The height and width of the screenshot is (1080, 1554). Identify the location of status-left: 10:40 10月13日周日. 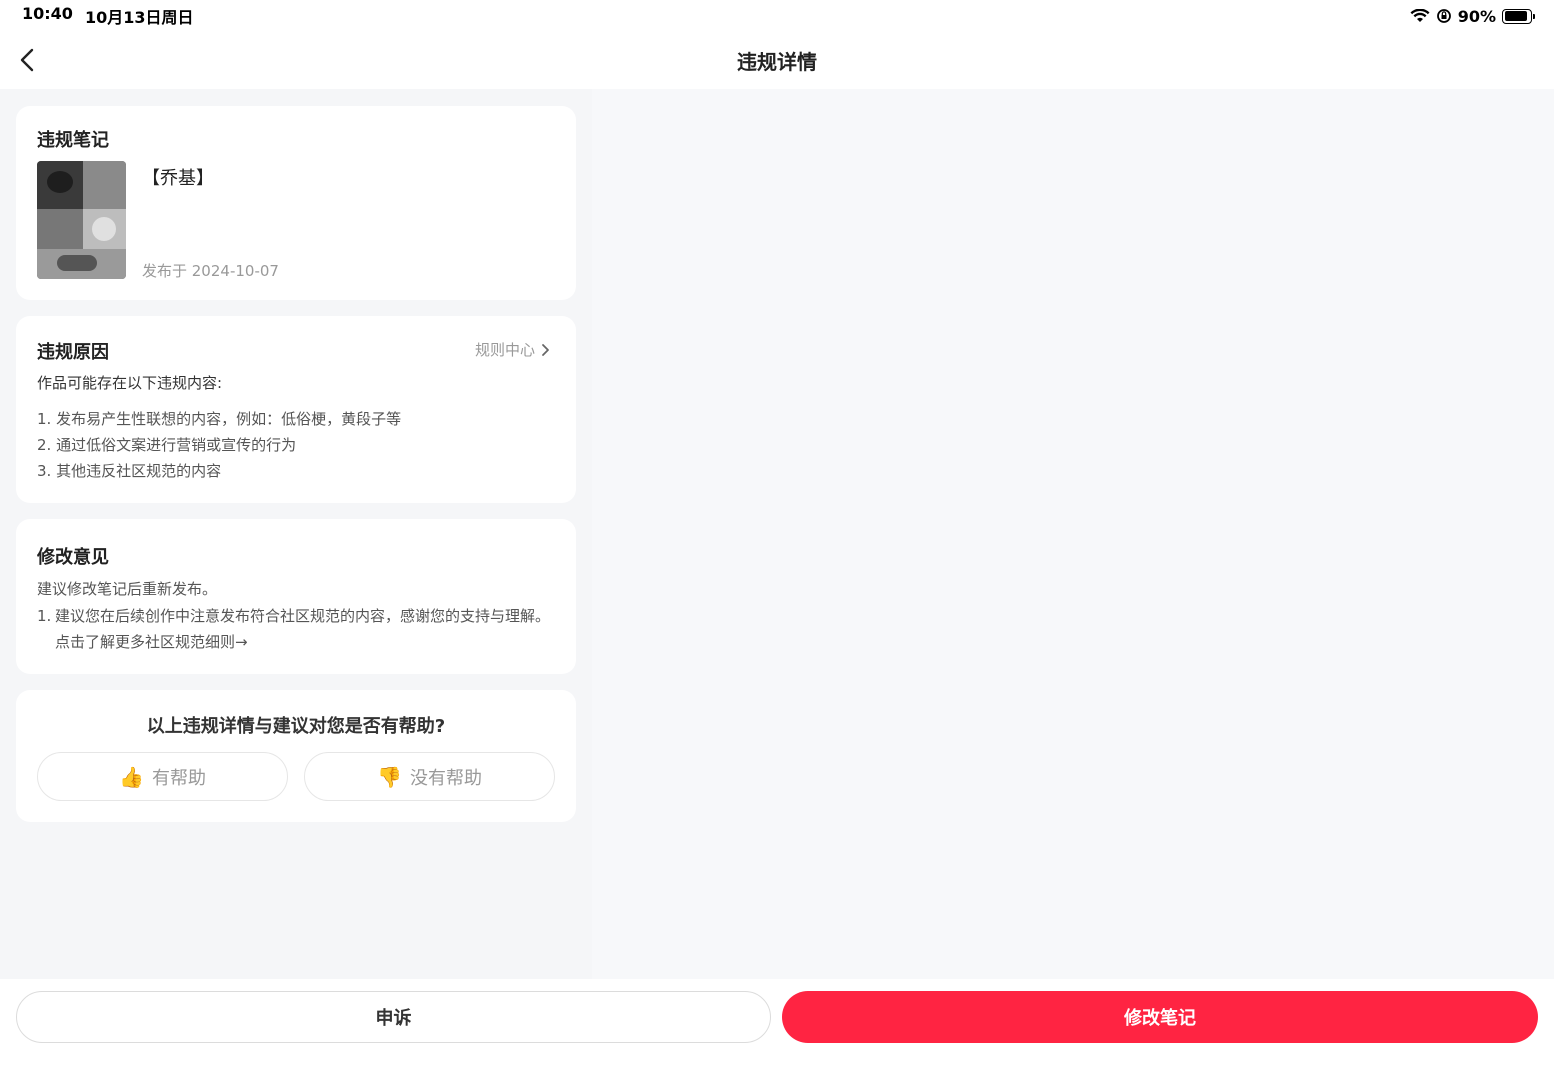
(107, 16).